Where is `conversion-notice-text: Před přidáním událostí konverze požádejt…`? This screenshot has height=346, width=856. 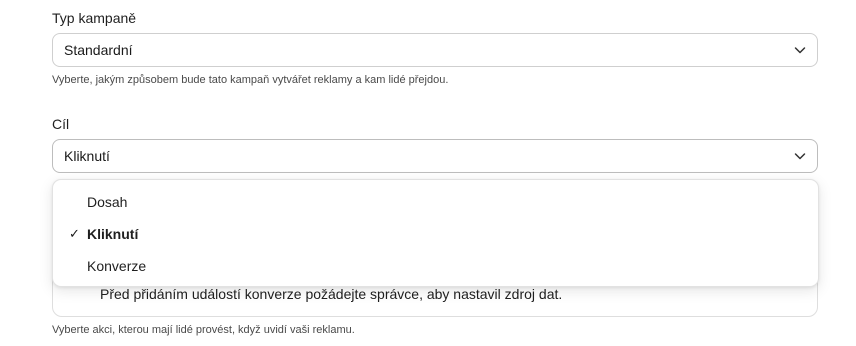
conversion-notice-text: Před přidáním událostí konverze požádejt… is located at coordinates (331, 294).